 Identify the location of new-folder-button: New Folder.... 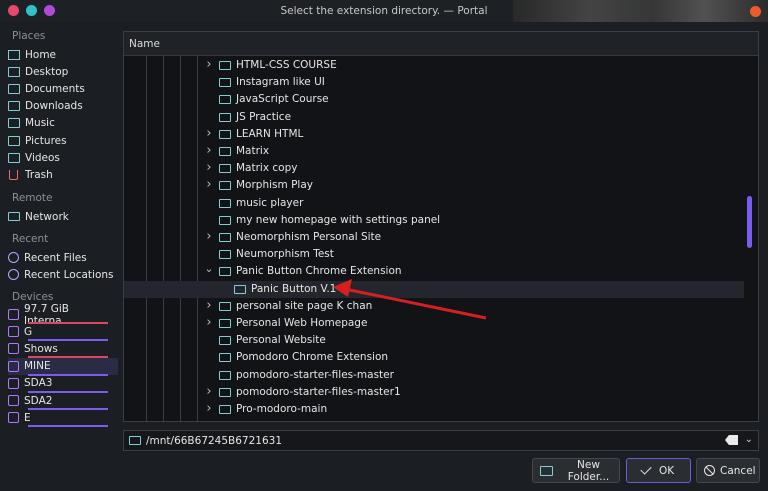
(576, 470).